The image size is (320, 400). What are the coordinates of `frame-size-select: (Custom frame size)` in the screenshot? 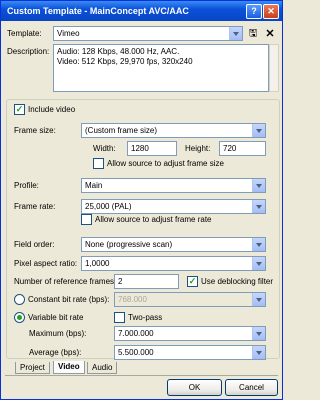 It's located at (173, 130).